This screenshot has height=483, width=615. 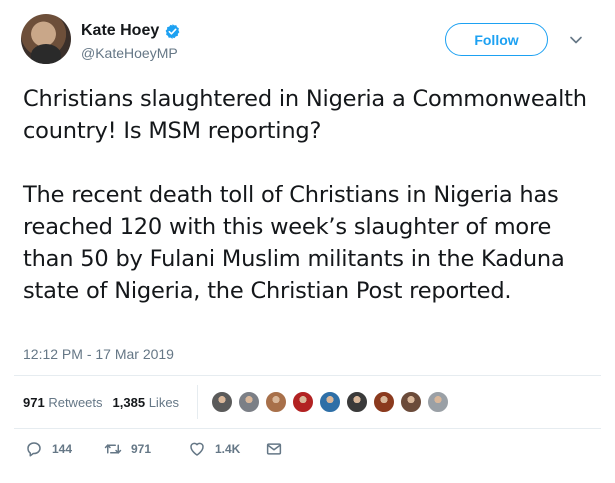 I want to click on likes-stat: 1,385 Likes, so click(x=146, y=402).